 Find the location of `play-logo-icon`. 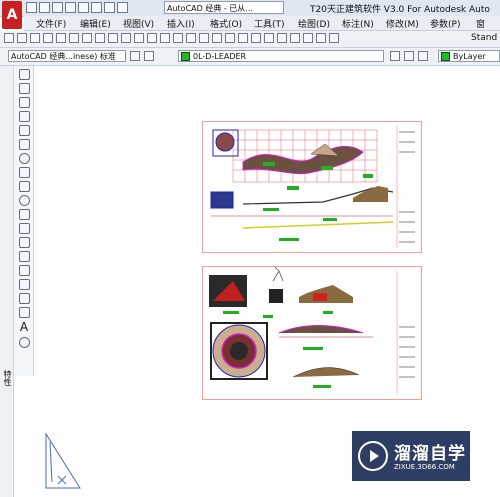

play-logo-icon is located at coordinates (373, 456).